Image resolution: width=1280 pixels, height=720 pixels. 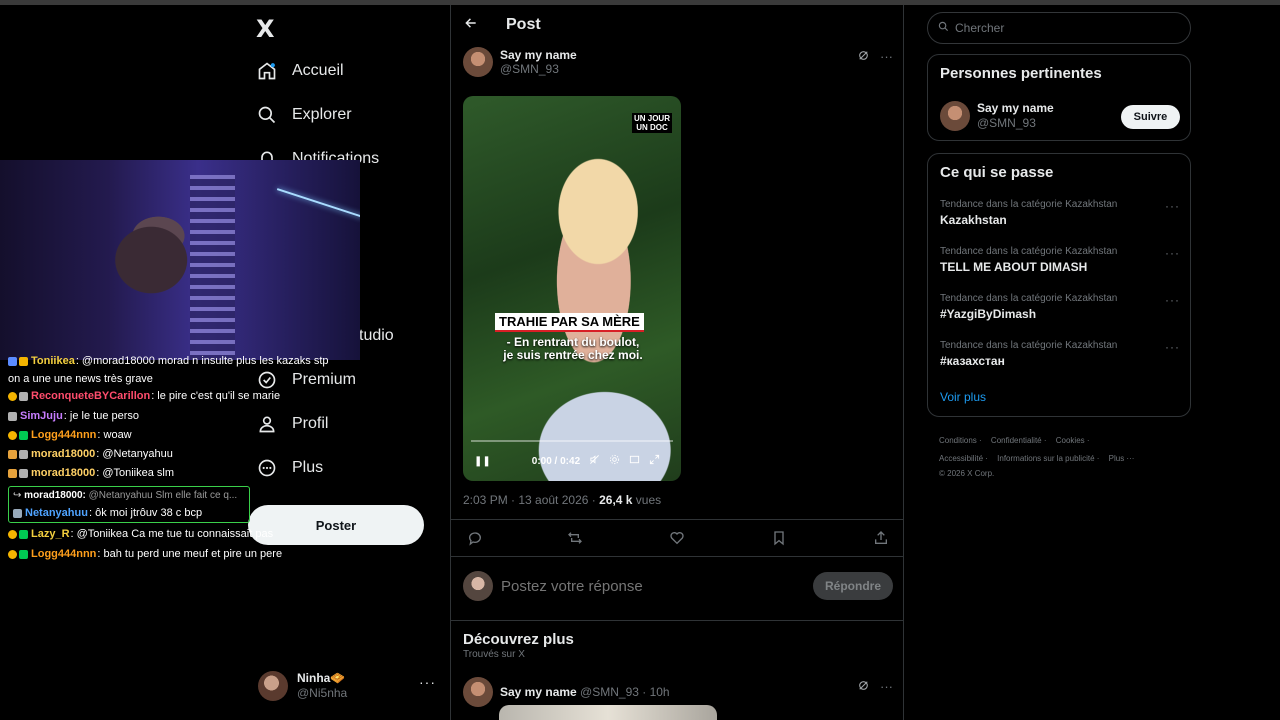 I want to click on author-handle: @SMN_93, so click(x=538, y=69).